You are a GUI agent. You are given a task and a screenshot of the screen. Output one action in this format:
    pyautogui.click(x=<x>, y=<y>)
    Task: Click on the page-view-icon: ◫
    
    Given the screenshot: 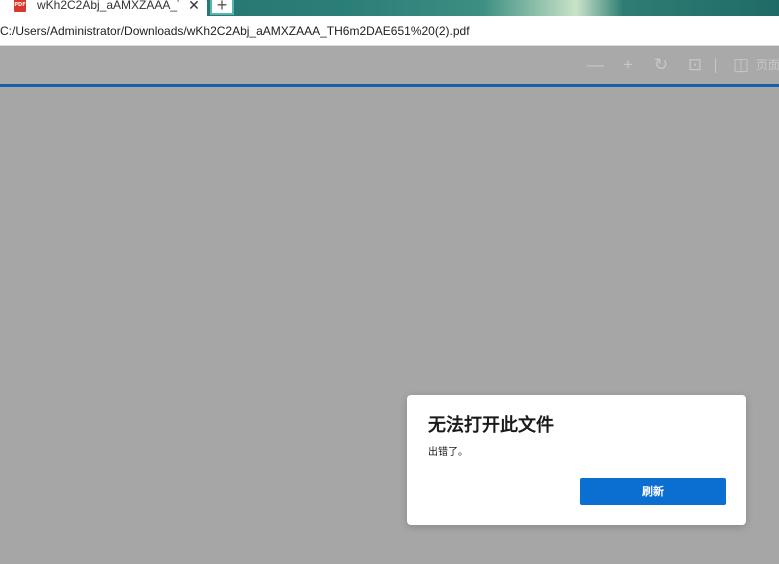 What is the action you would take?
    pyautogui.click(x=741, y=65)
    